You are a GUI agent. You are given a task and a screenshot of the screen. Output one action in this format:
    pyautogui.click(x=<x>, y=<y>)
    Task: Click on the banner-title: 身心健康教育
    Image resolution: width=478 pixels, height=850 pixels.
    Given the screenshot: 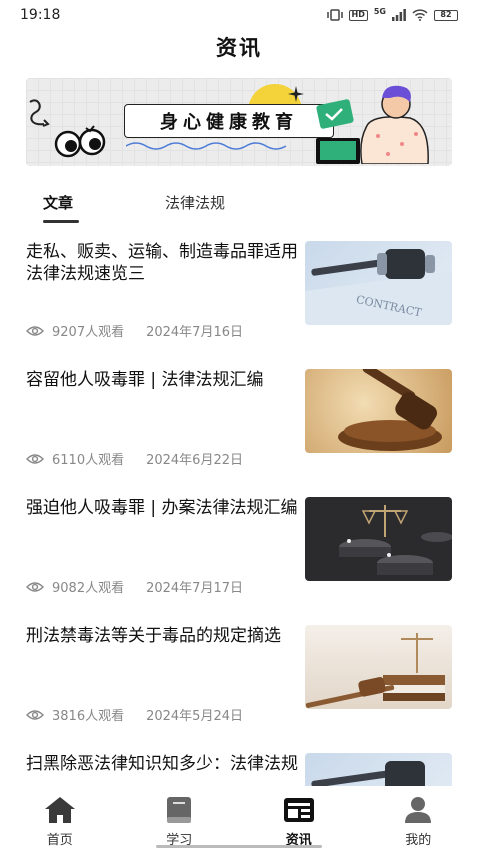 What is the action you would take?
    pyautogui.click(x=229, y=121)
    